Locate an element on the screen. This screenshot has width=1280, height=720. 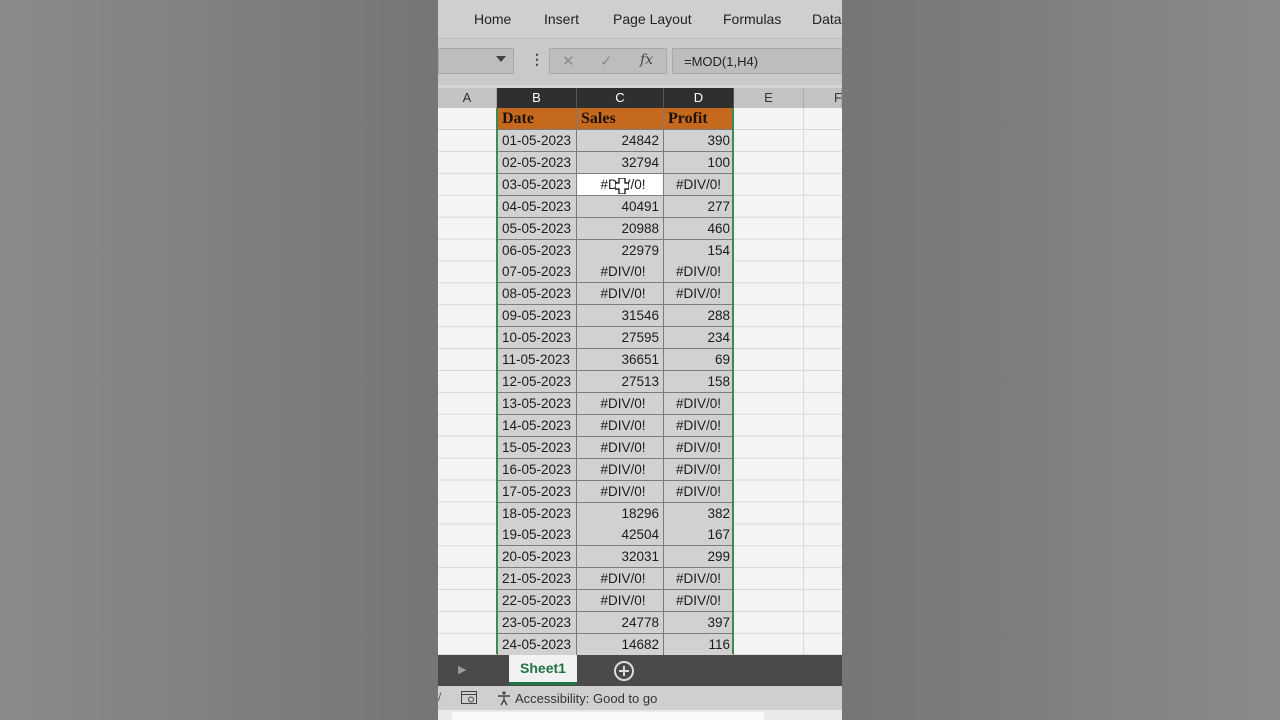
date-cell: 02-05-2023 is located at coordinates (537, 162).